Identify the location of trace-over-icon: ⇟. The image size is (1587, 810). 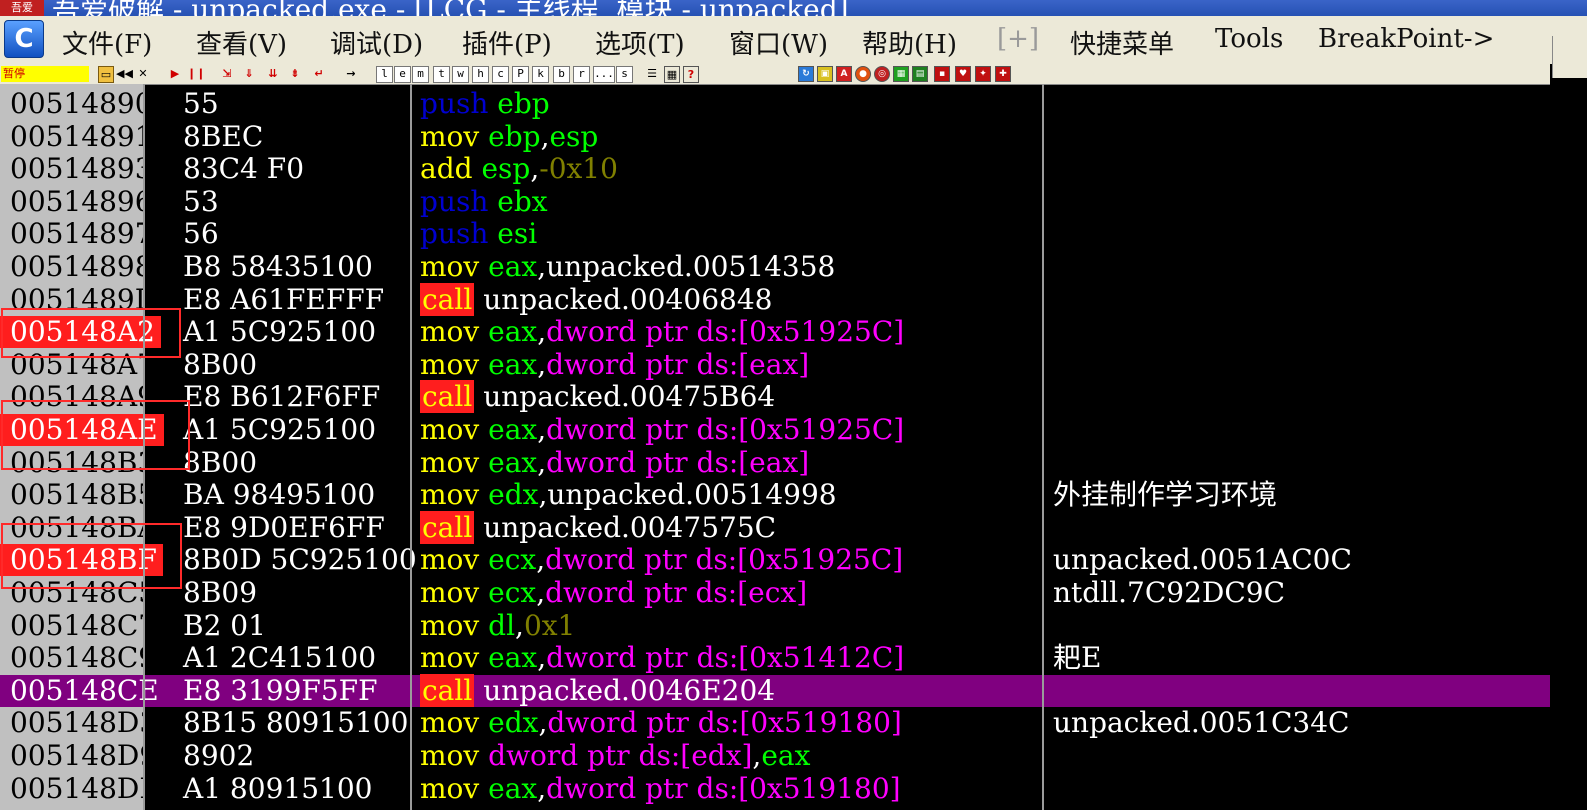
(295, 73).